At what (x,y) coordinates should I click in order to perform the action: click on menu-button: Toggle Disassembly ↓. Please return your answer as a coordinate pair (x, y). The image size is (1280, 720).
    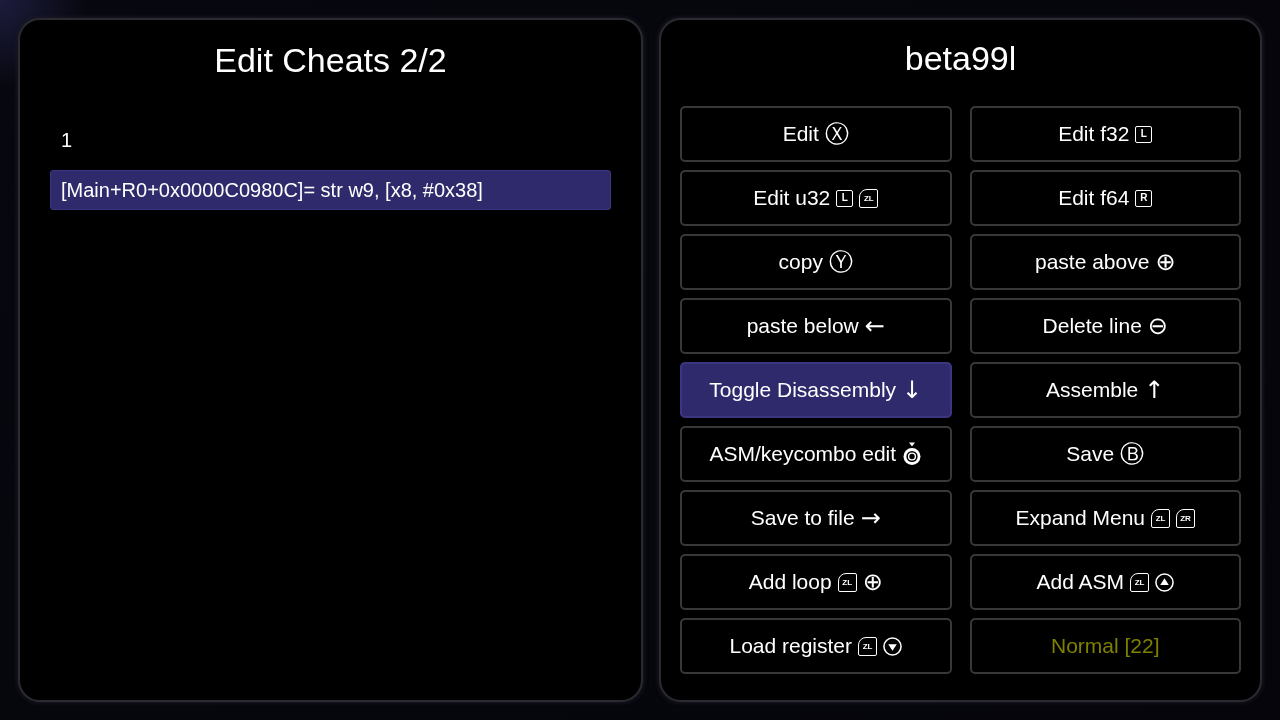
    Looking at the image, I should click on (816, 390).